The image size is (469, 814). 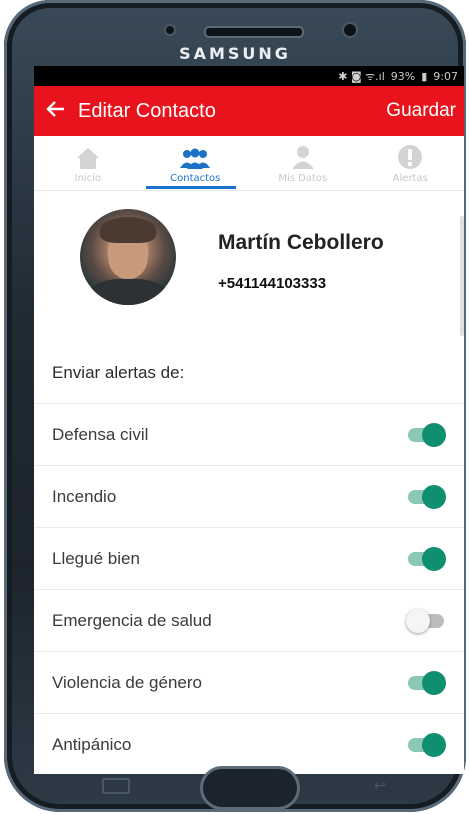 I want to click on violencia-genero-toggle, so click(x=426, y=682).